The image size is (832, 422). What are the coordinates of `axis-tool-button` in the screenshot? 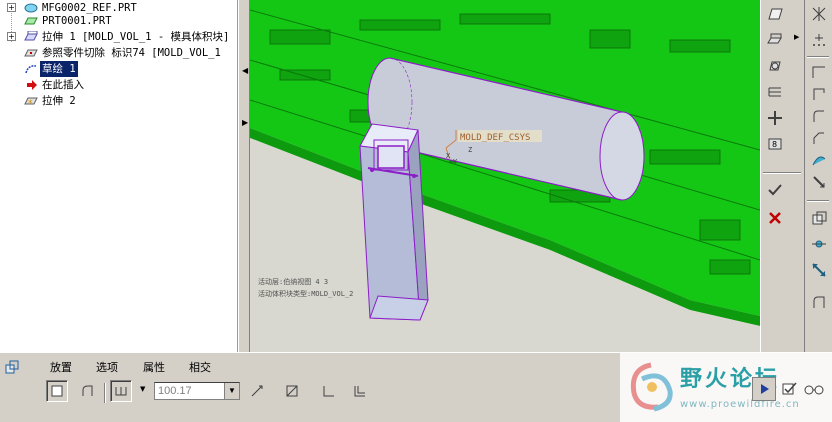 It's located at (819, 14).